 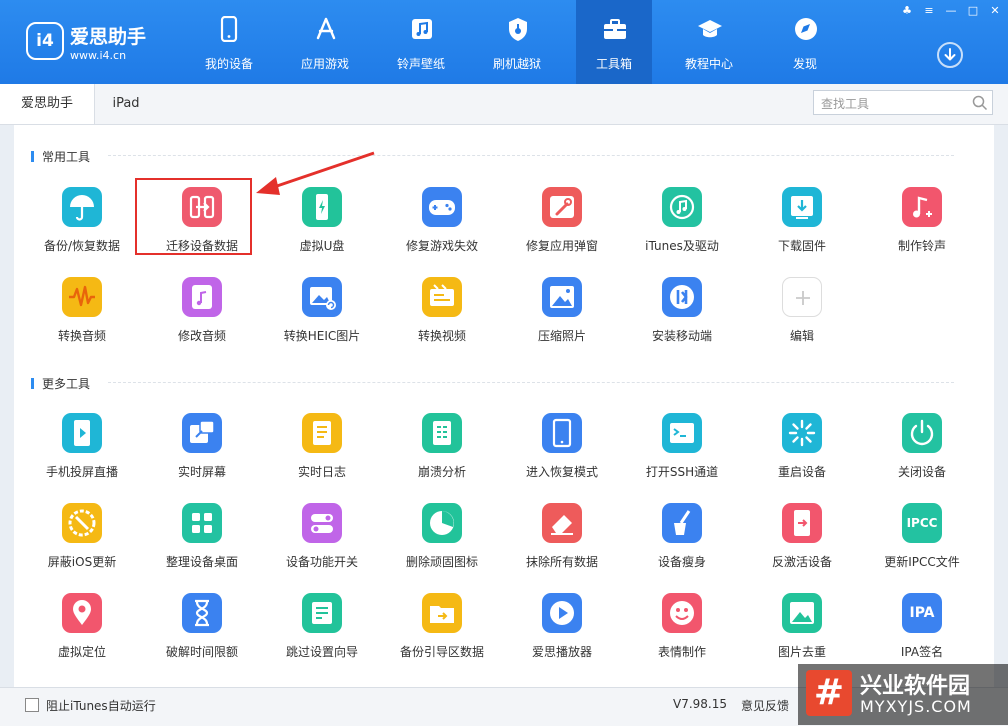 What do you see at coordinates (802, 433) in the screenshot?
I see `restart-icon` at bounding box center [802, 433].